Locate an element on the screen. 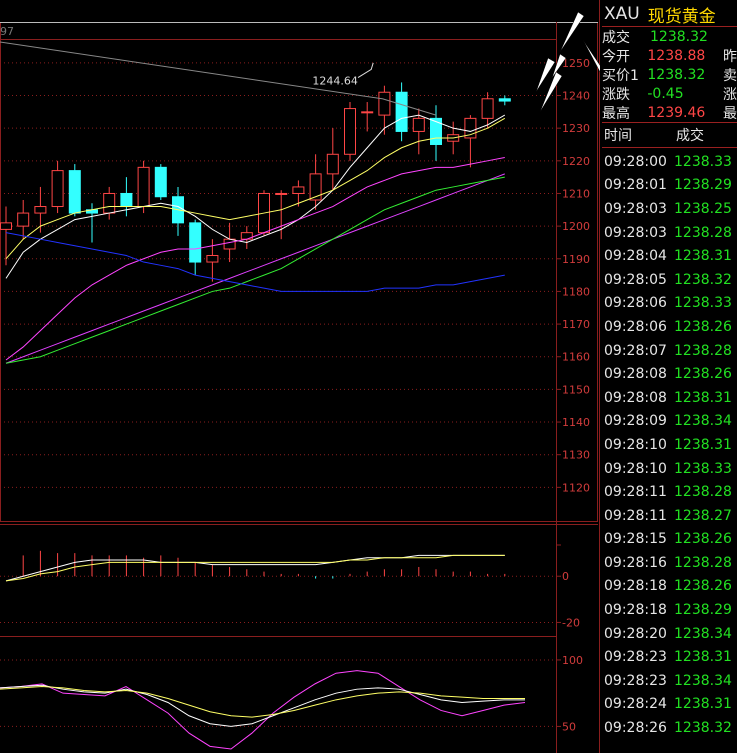 This screenshot has height=753, width=737. quote-row: 买价1 1238.32 卖 is located at coordinates (669, 74).